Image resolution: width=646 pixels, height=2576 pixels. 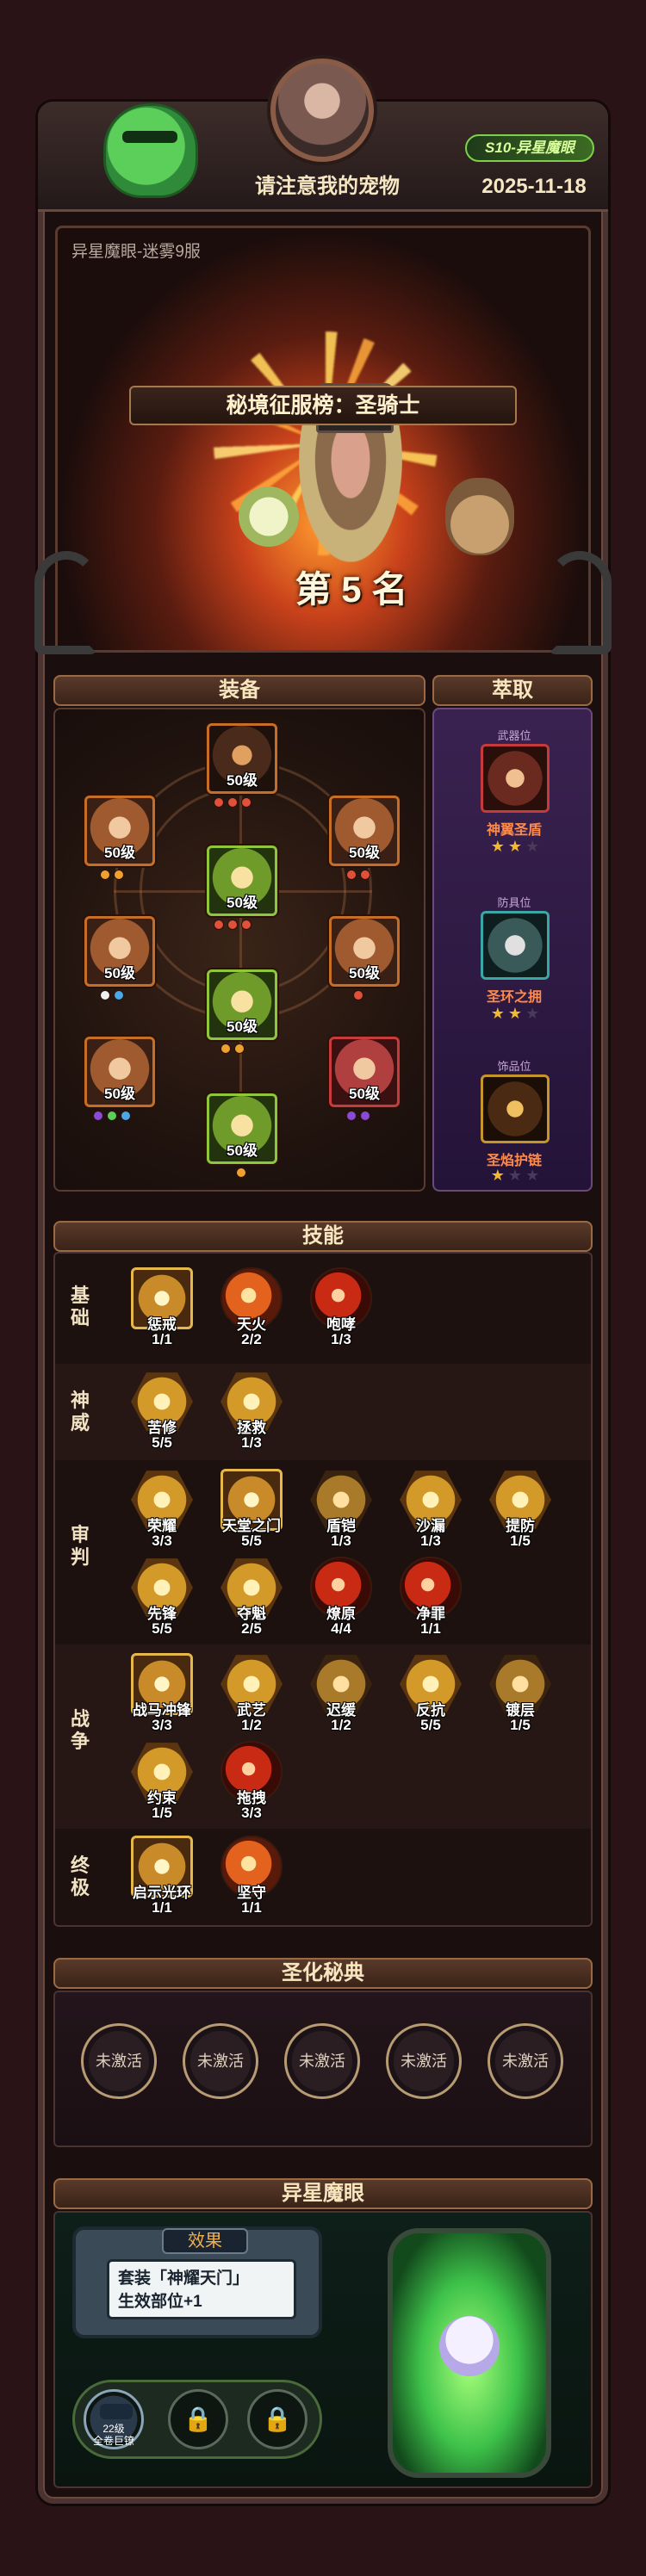 I want to click on equip-slot-helmet: 50级, so click(x=242, y=758).